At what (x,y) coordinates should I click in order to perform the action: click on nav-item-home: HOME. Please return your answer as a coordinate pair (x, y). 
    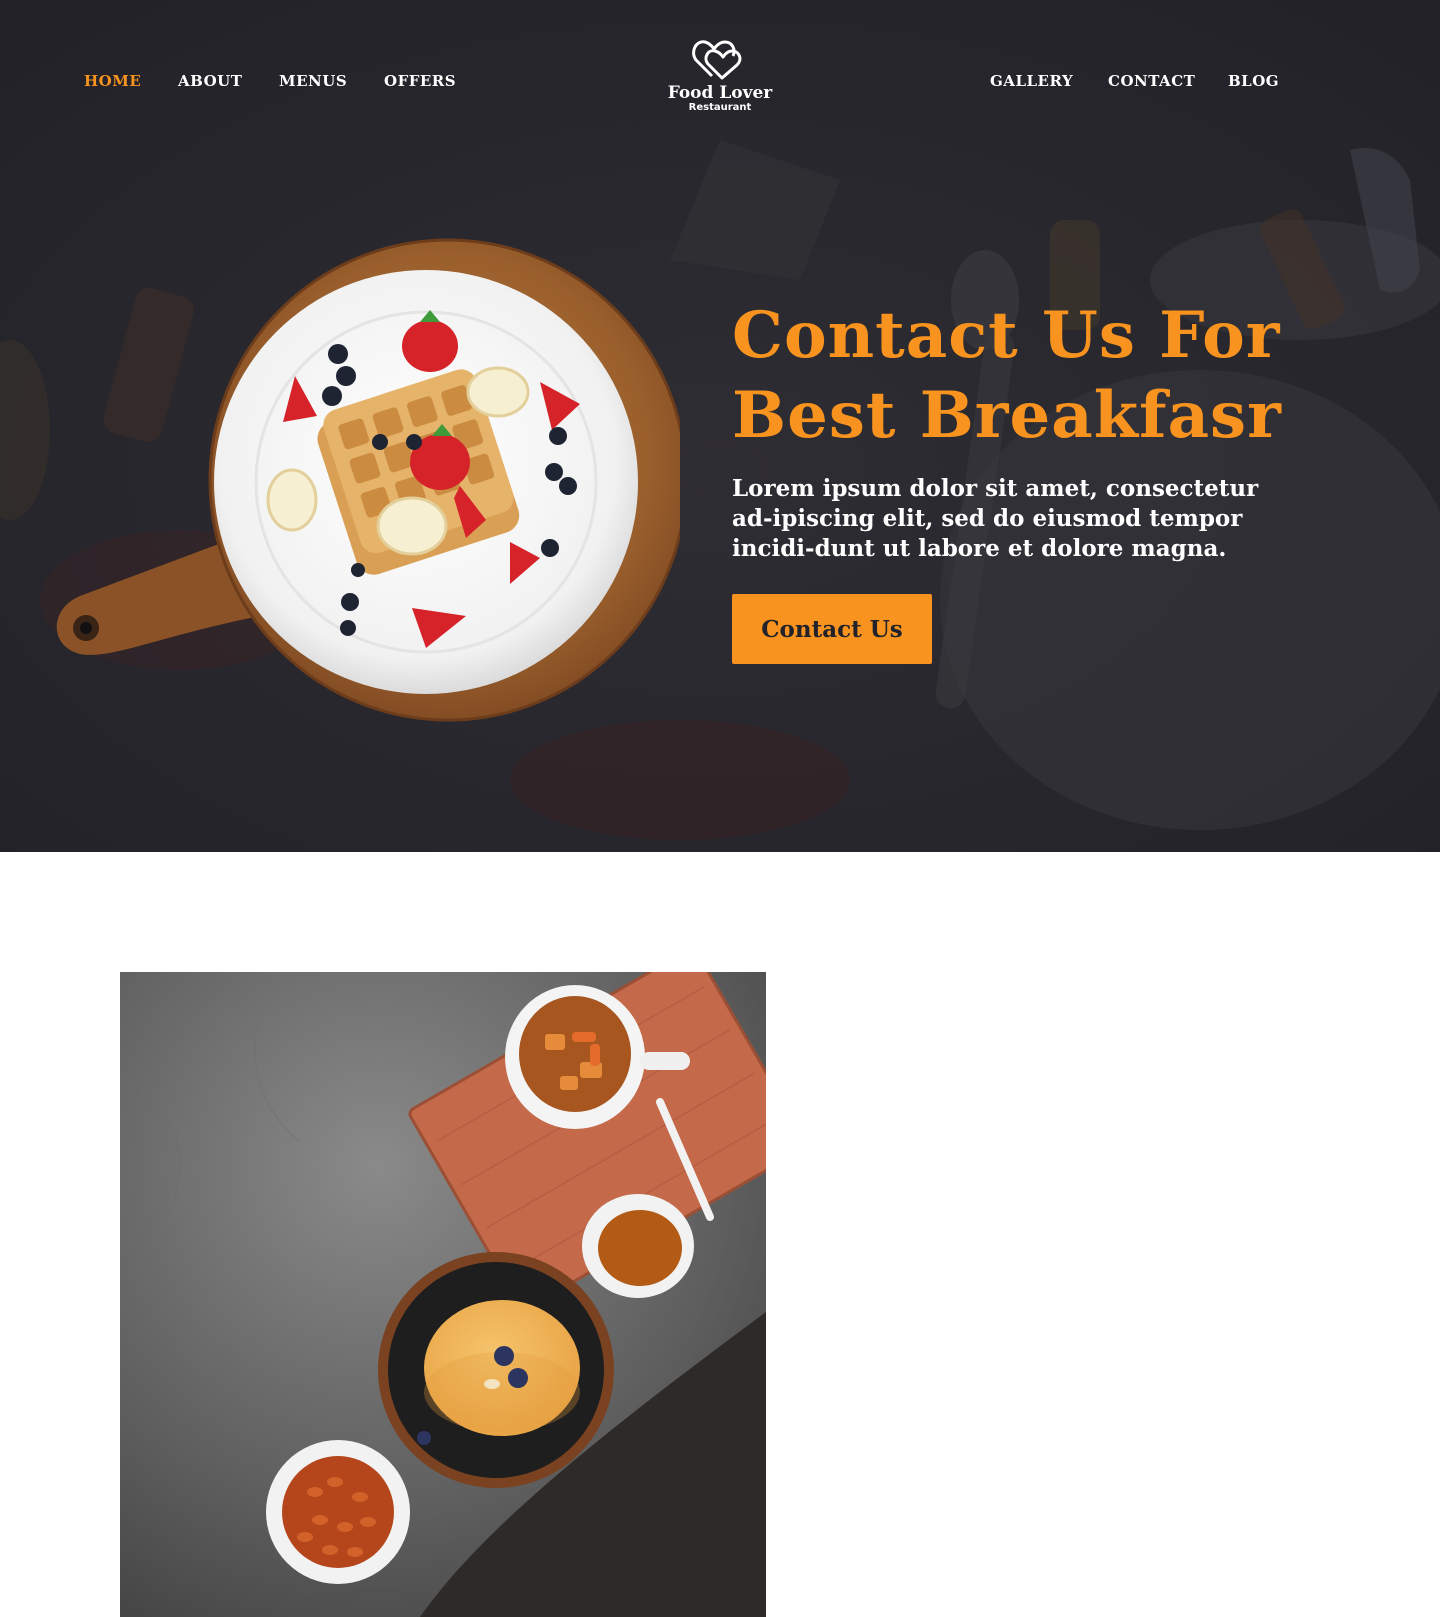
    Looking at the image, I should click on (112, 81).